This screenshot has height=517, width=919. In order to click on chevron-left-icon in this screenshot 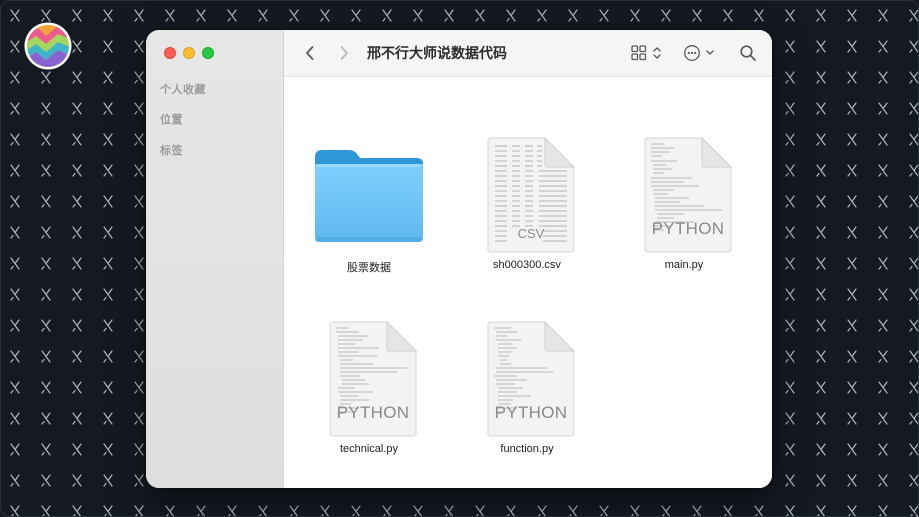, I will do `click(310, 53)`.